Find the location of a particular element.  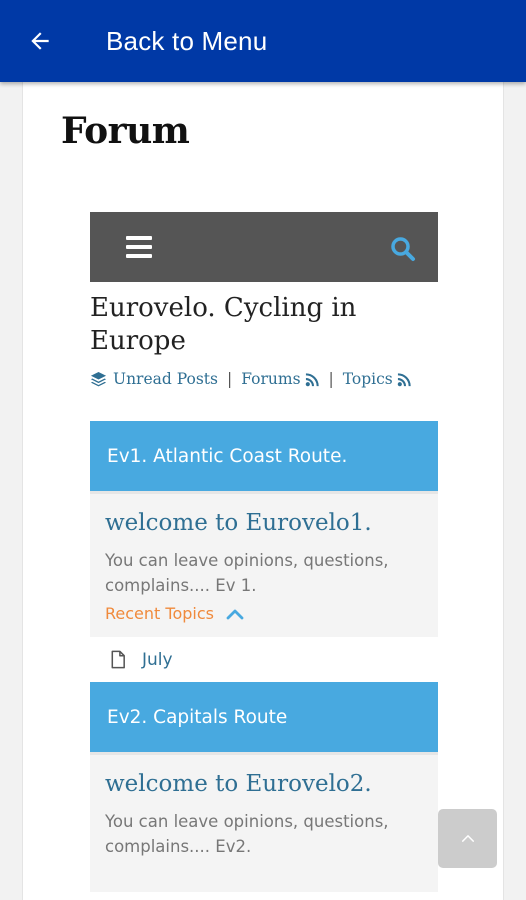

search-icon is located at coordinates (403, 249).